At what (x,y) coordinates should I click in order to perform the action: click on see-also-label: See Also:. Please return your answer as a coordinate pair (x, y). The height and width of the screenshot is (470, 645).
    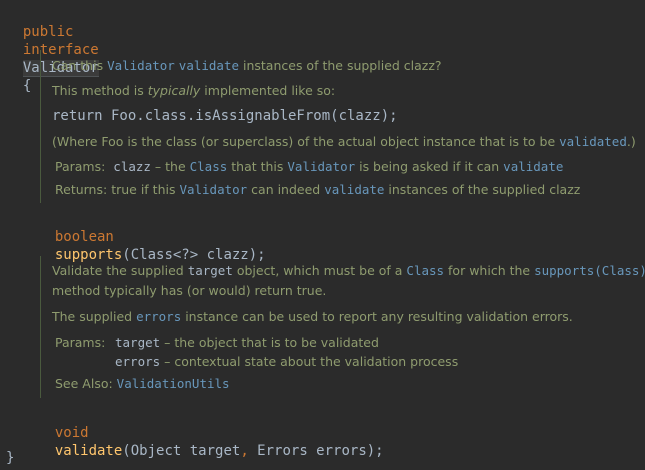
    Looking at the image, I should click on (84, 383).